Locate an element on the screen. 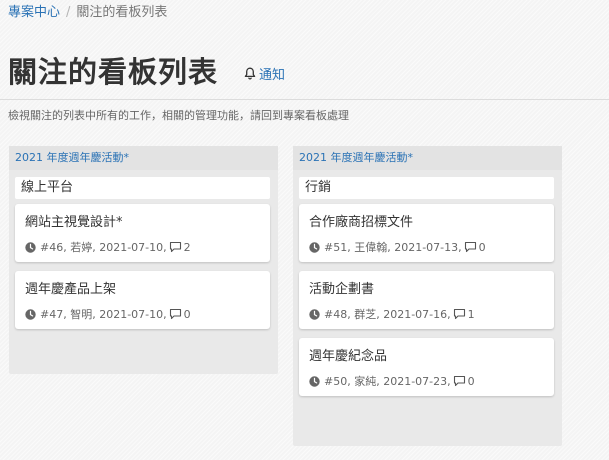  page-description: 檢視關注的列表中所有的工作，相關的管理功能，請回到專案看板處理 is located at coordinates (178, 115).